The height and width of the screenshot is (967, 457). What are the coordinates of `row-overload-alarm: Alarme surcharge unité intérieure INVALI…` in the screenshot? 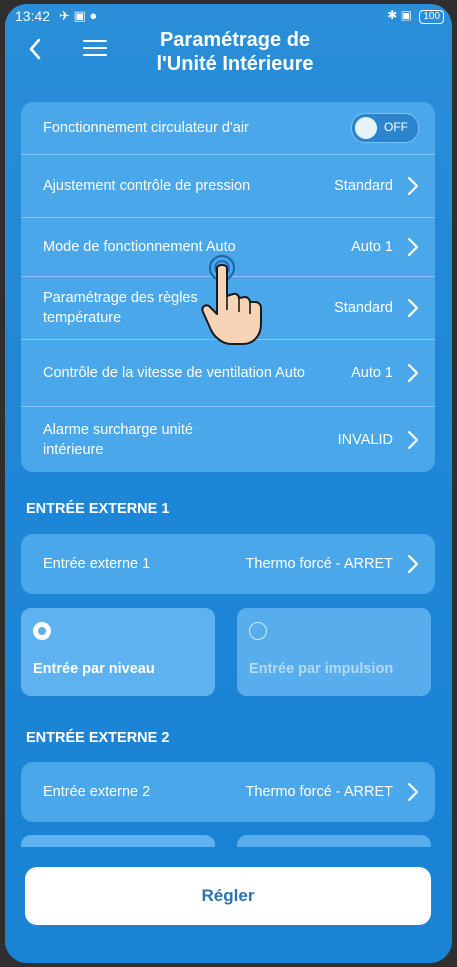 It's located at (228, 440).